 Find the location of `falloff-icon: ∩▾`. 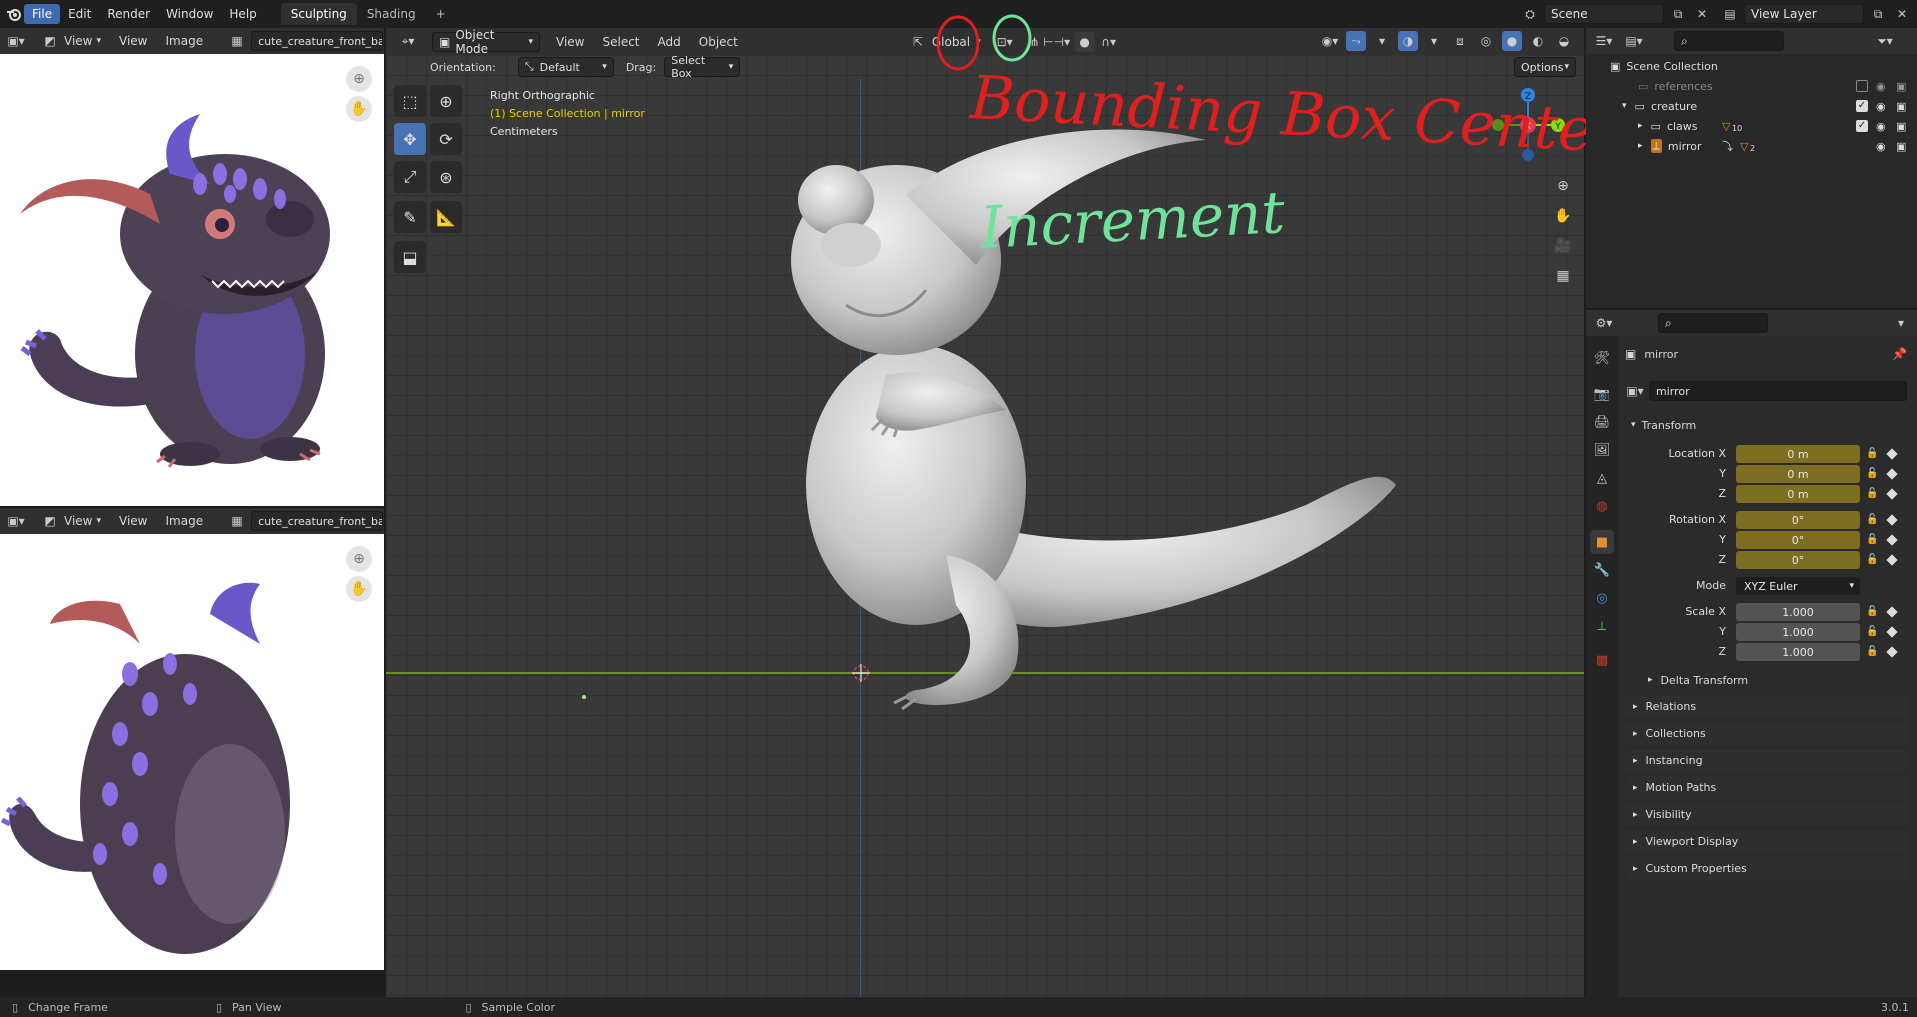

falloff-icon: ∩▾ is located at coordinates (1109, 42).